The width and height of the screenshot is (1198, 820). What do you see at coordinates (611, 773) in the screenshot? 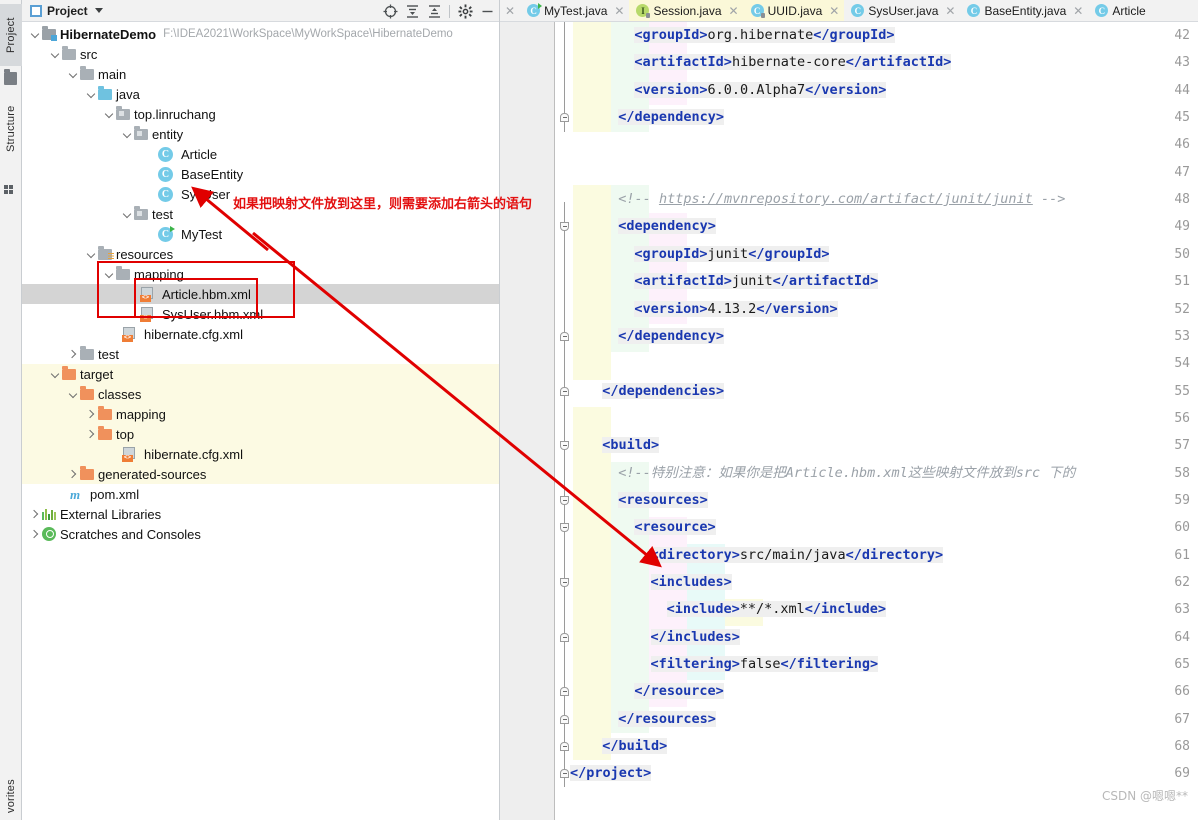
I see `code-line: </project>` at bounding box center [611, 773].